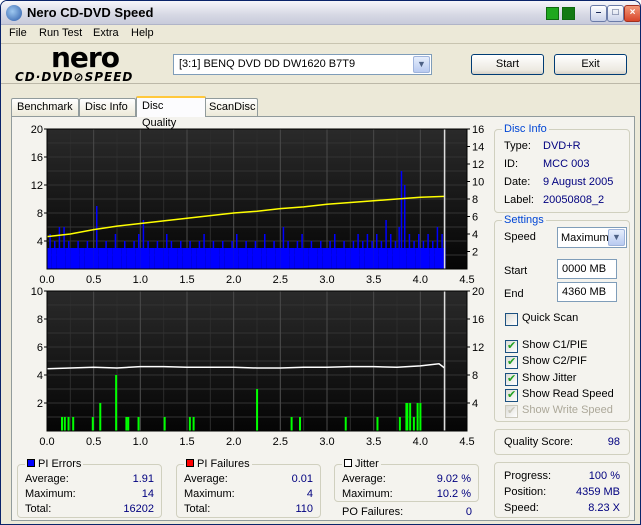 The height and width of the screenshot is (525, 641). What do you see at coordinates (578, 182) in the screenshot?
I see `date-value: 9 August 2005` at bounding box center [578, 182].